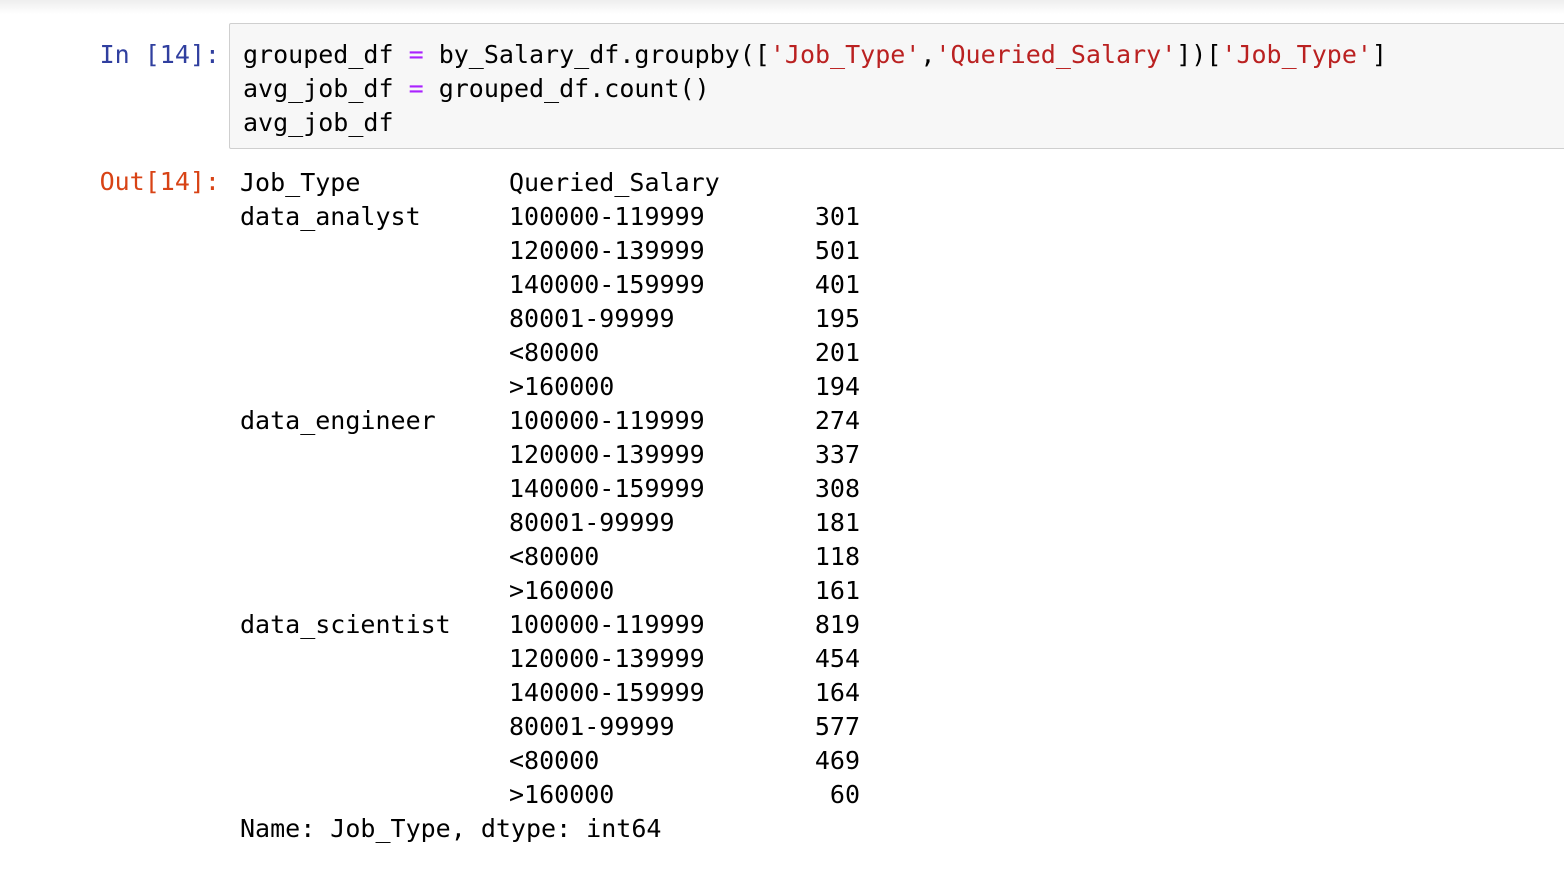 This screenshot has width=1564, height=874. Describe the element at coordinates (837, 386) in the screenshot. I see `output-row-count: 194` at that location.